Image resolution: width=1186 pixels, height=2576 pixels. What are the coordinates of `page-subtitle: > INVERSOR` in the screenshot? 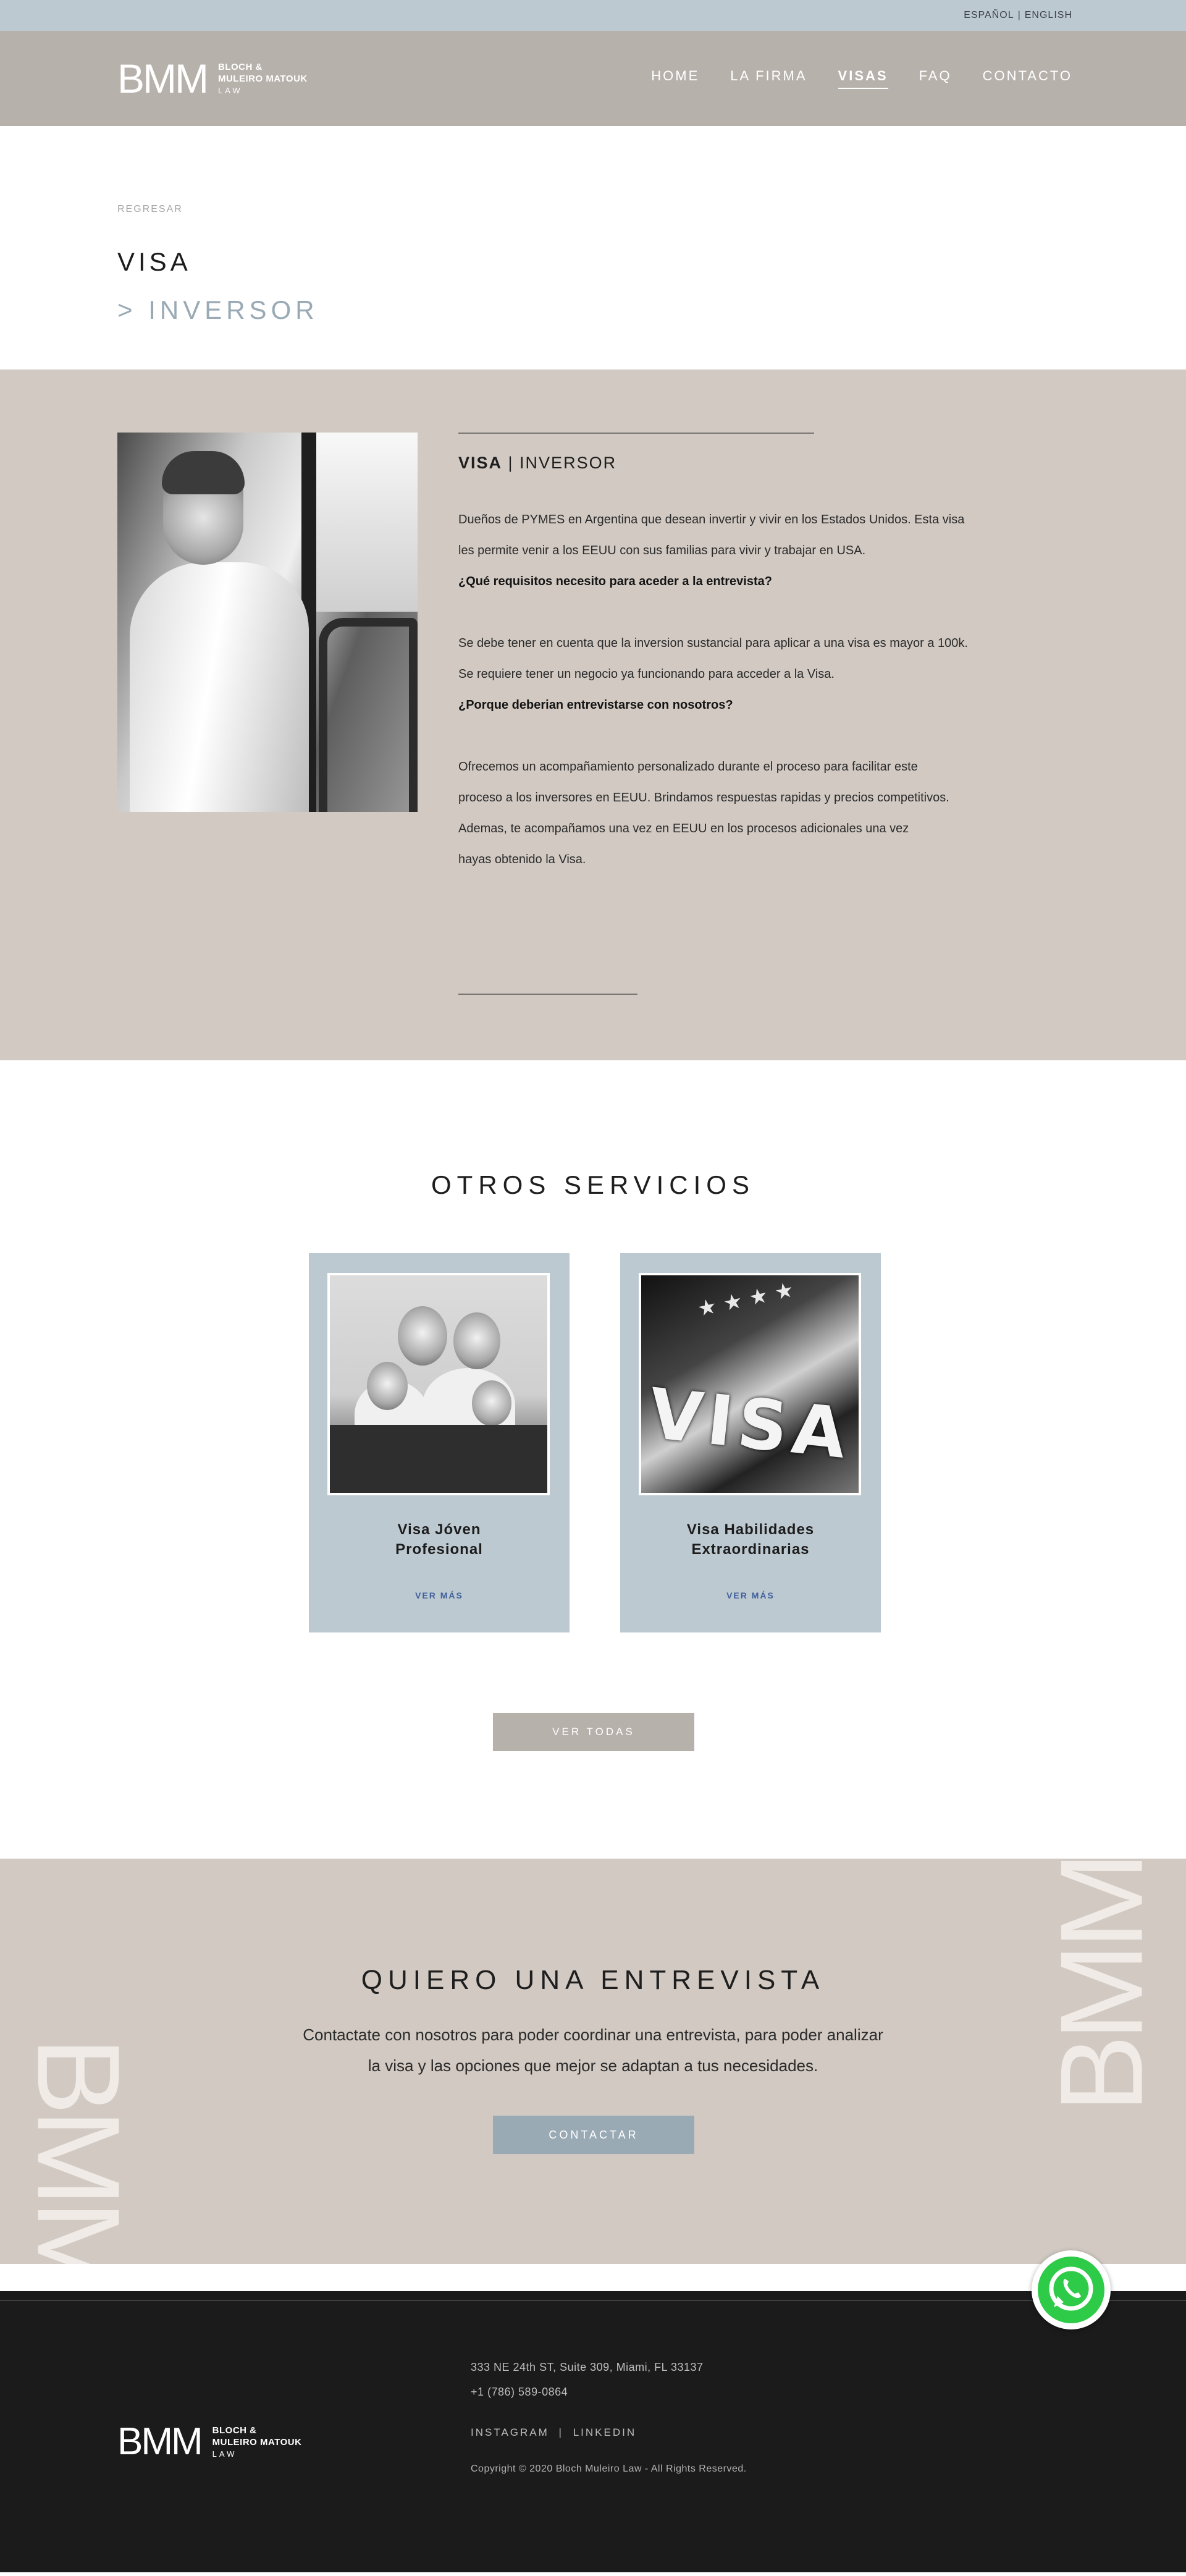 It's located at (218, 309).